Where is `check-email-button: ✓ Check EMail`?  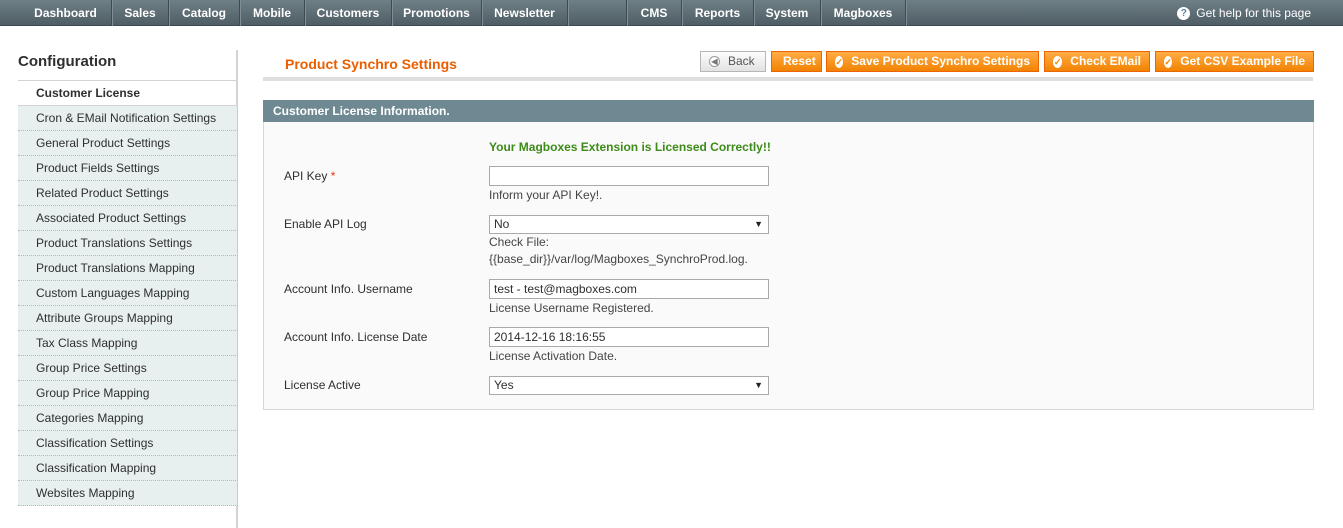
check-email-button: ✓ Check EMail is located at coordinates (1097, 61).